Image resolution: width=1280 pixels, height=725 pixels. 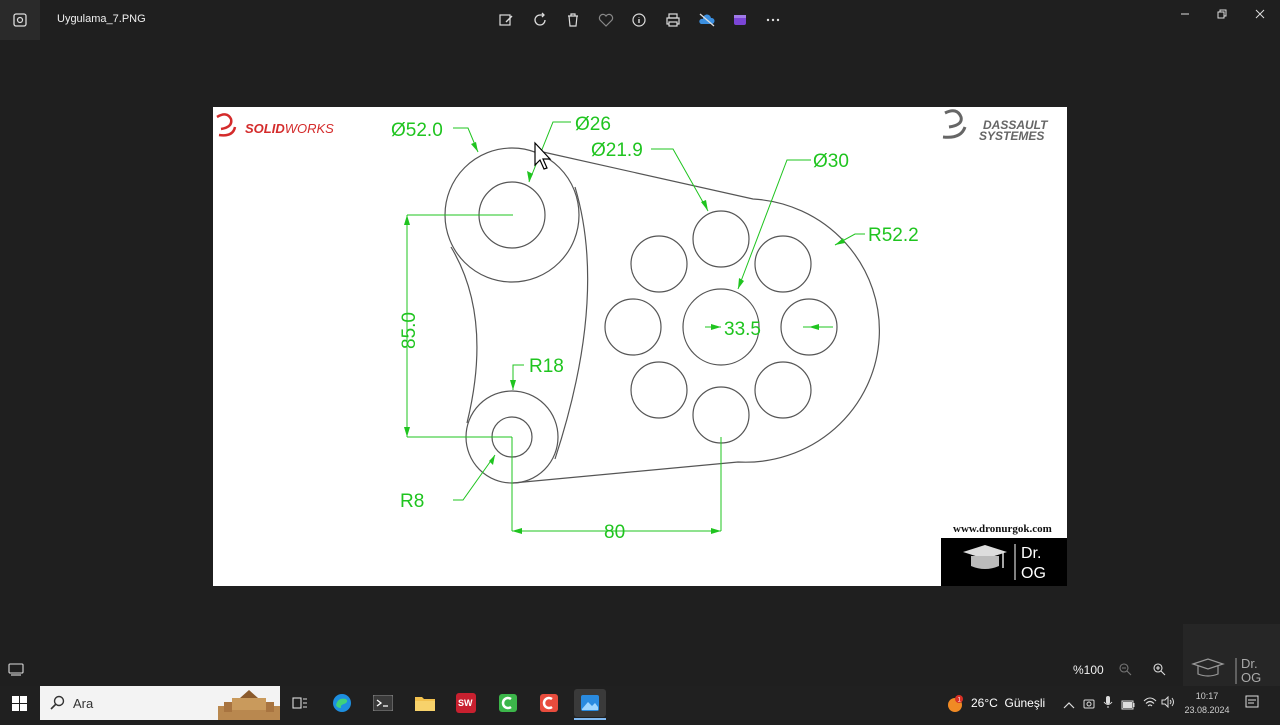 What do you see at coordinates (425, 703) in the screenshot?
I see `file-explorer-icon` at bounding box center [425, 703].